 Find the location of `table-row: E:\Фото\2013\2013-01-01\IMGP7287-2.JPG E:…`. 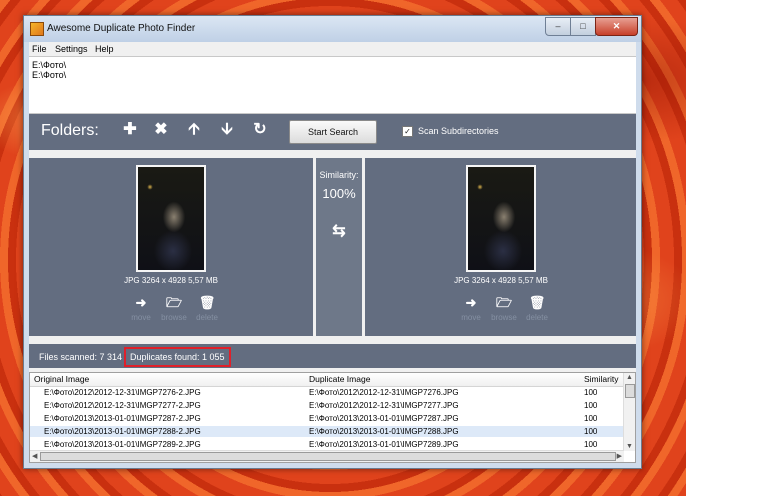

table-row: E:\Фото\2013\2013-01-01\IMGP7287-2.JPG E:… is located at coordinates (327, 418).